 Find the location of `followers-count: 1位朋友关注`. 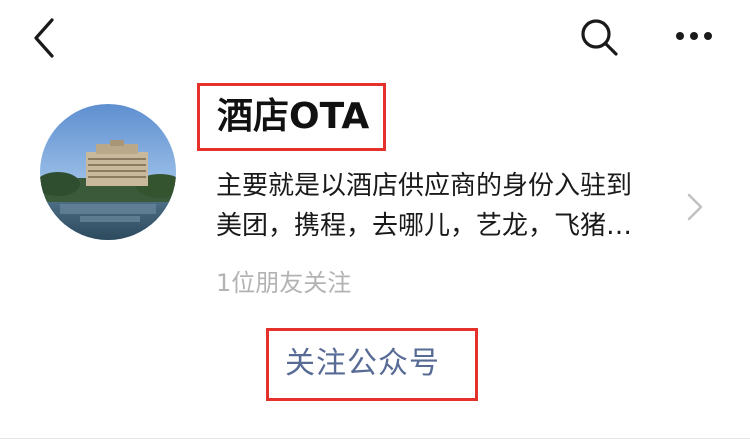

followers-count: 1位朋友关注 is located at coordinates (284, 283).